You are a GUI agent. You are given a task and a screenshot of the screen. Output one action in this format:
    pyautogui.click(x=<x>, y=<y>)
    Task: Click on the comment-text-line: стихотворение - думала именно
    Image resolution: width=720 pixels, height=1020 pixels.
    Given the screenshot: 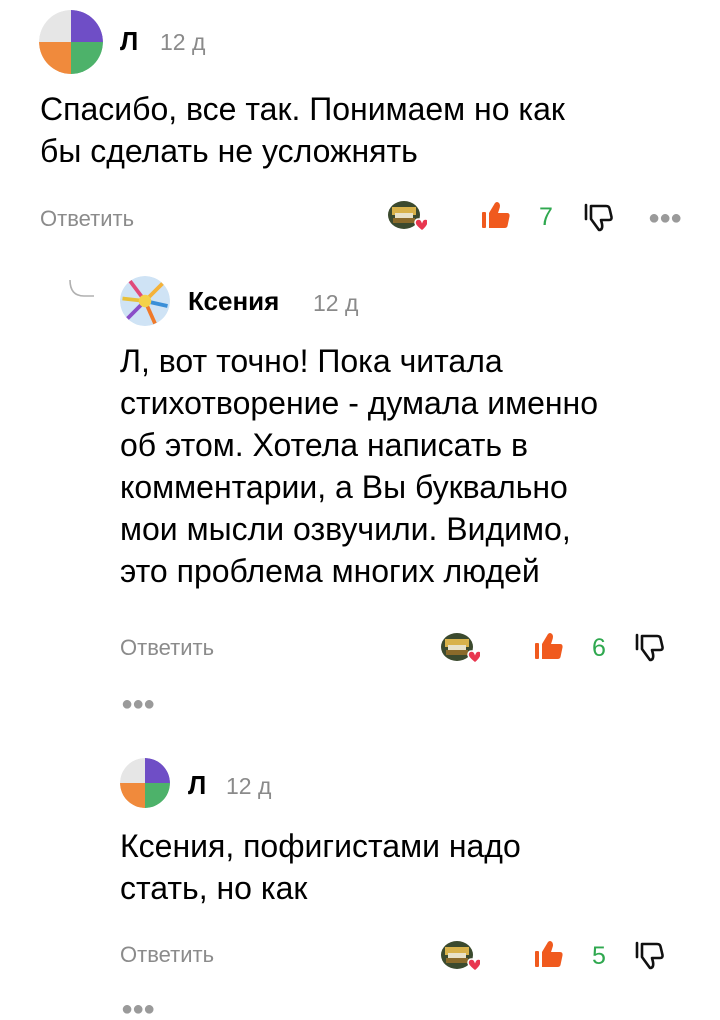 What is the action you would take?
    pyautogui.click(x=359, y=403)
    